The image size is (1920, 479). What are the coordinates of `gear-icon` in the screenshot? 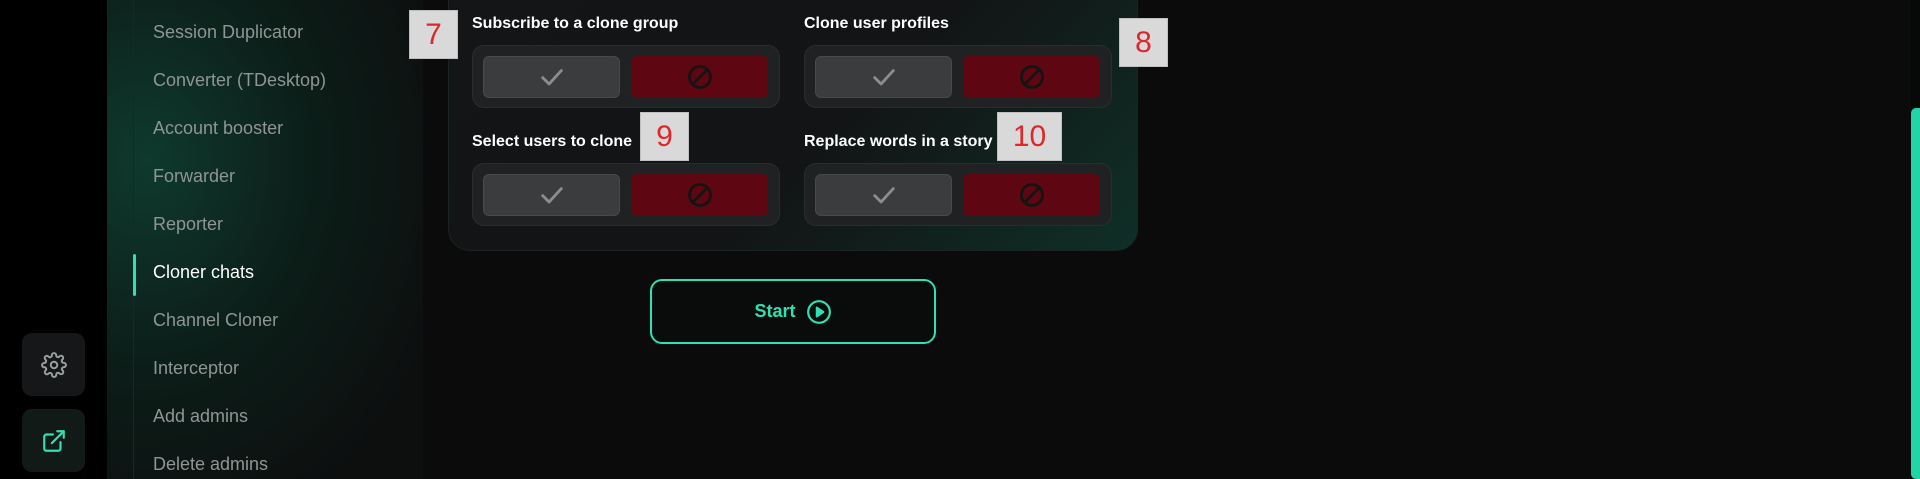 It's located at (53, 364).